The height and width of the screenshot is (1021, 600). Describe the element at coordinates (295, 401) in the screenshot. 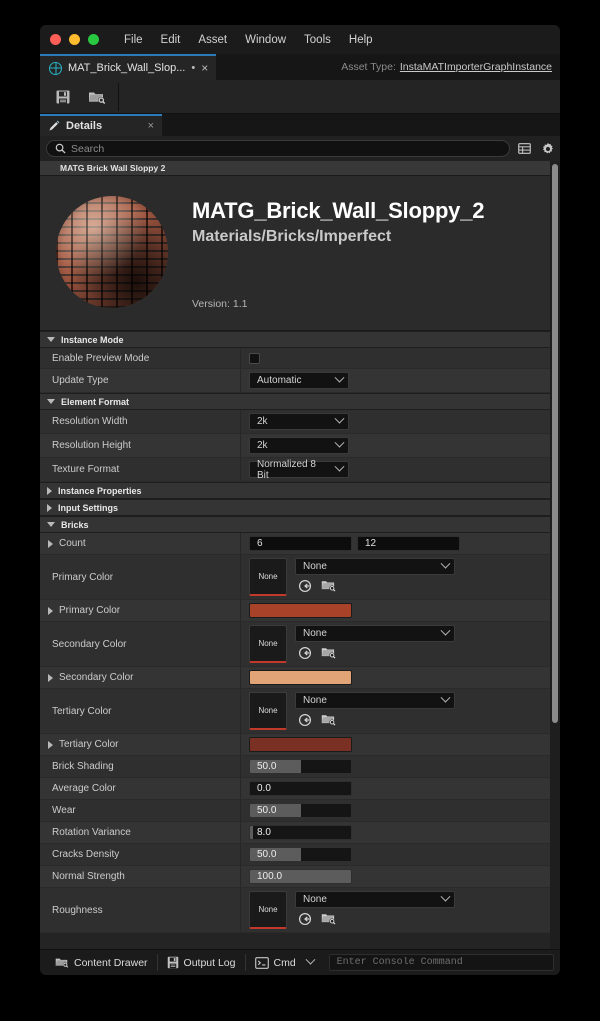

I see `section-header-element-format: Element Format` at that location.